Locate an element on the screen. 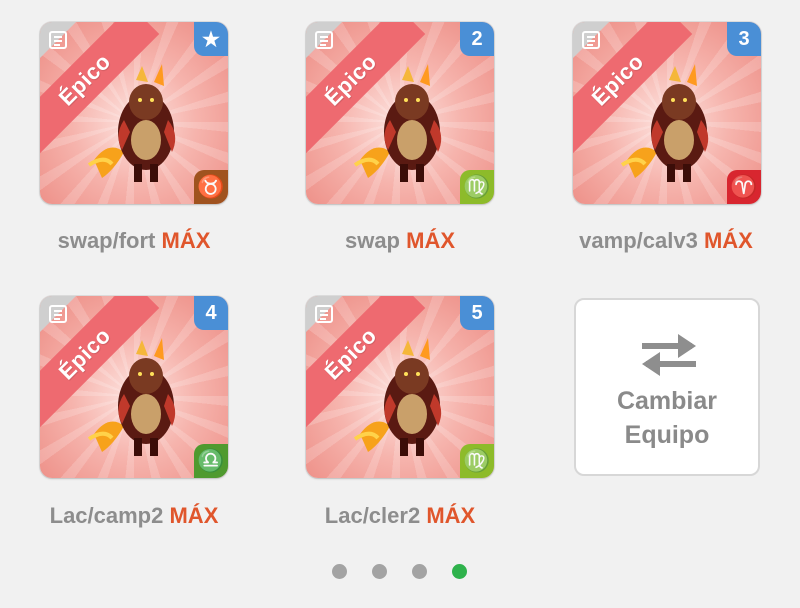  monster-name: Lac/camp2 is located at coordinates (106, 515).